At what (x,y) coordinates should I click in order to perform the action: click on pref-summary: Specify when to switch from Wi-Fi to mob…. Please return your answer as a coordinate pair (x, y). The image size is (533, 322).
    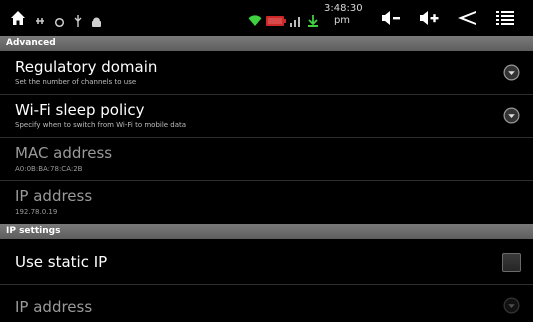
    Looking at the image, I should click on (101, 125).